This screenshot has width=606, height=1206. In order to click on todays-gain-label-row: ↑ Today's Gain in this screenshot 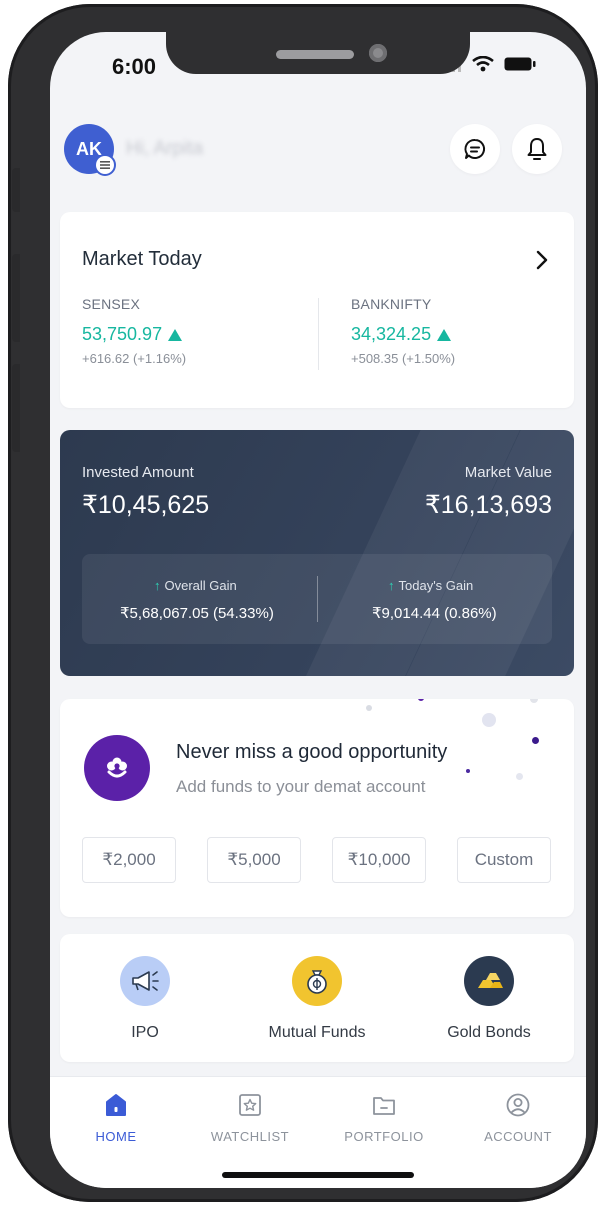, I will do `click(430, 585)`.